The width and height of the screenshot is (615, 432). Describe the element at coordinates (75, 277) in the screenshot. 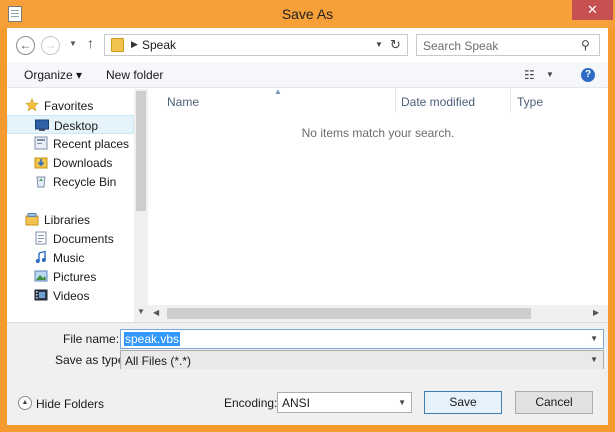

I see `nav-item-label: Pictures` at that location.